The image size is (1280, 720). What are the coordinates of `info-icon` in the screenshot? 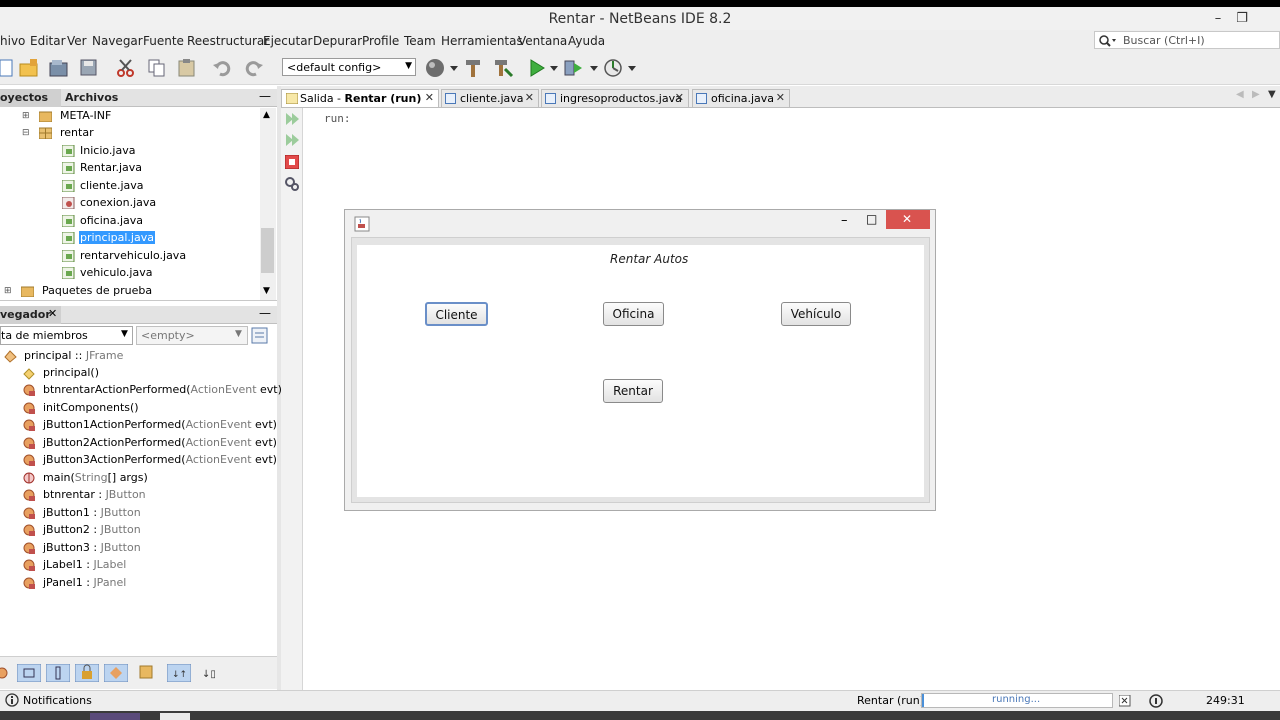 It's located at (12, 700).